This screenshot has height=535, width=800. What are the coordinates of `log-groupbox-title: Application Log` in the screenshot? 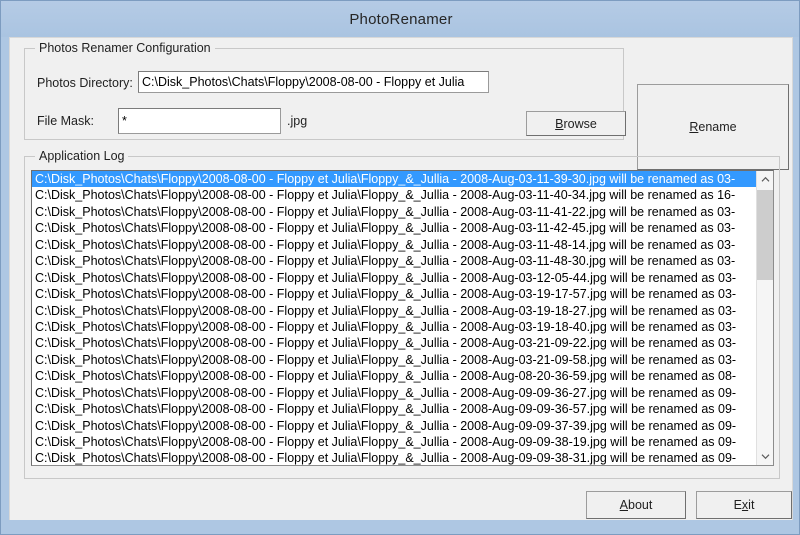 It's located at (82, 156).